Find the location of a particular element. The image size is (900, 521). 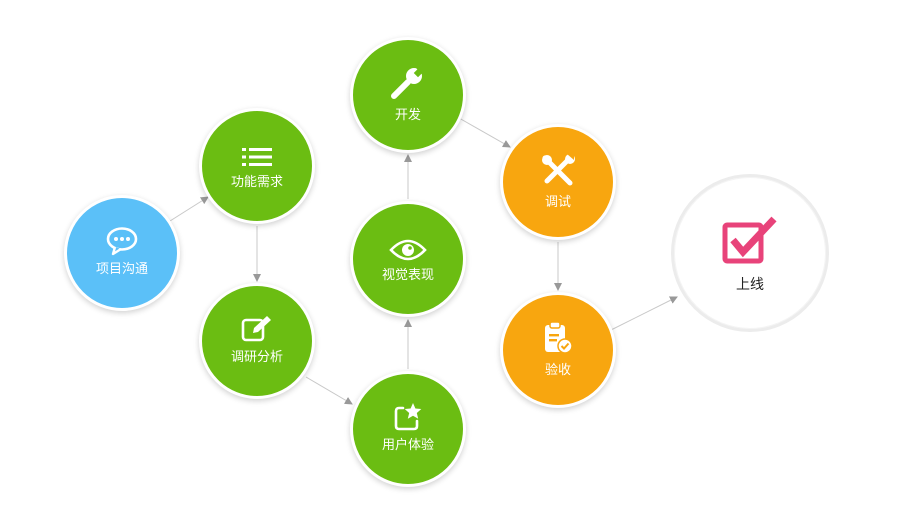

node-launch: 上线 is located at coordinates (750, 253).